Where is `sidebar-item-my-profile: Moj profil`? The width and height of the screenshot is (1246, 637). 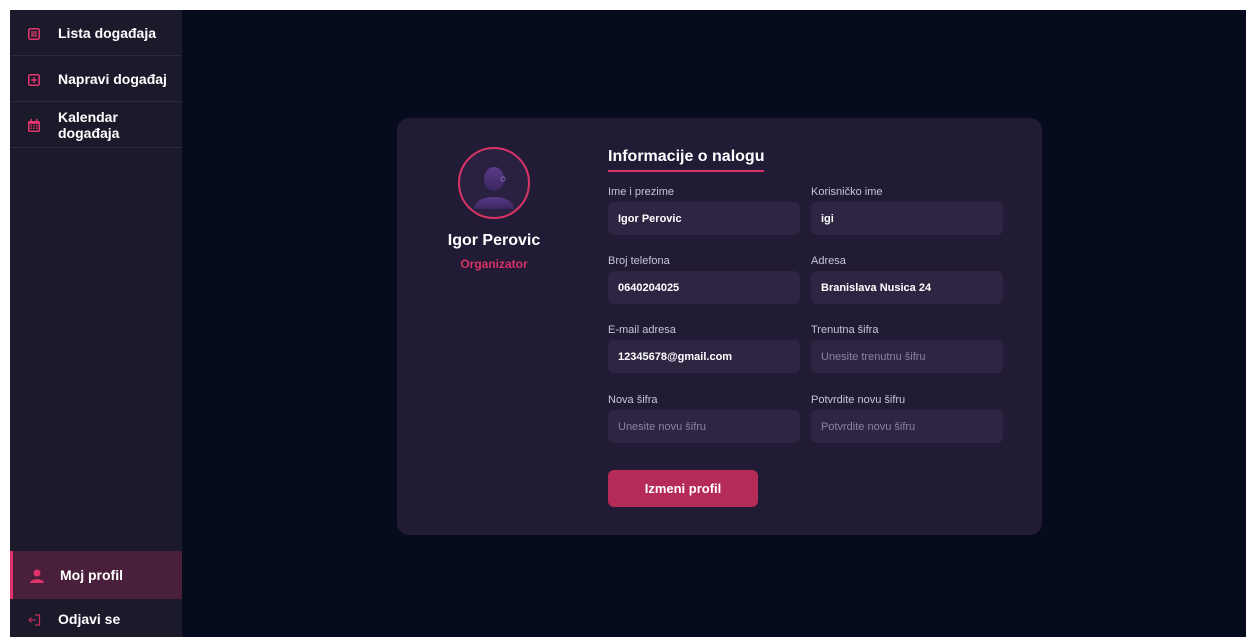 sidebar-item-my-profile: Moj profil is located at coordinates (96, 575).